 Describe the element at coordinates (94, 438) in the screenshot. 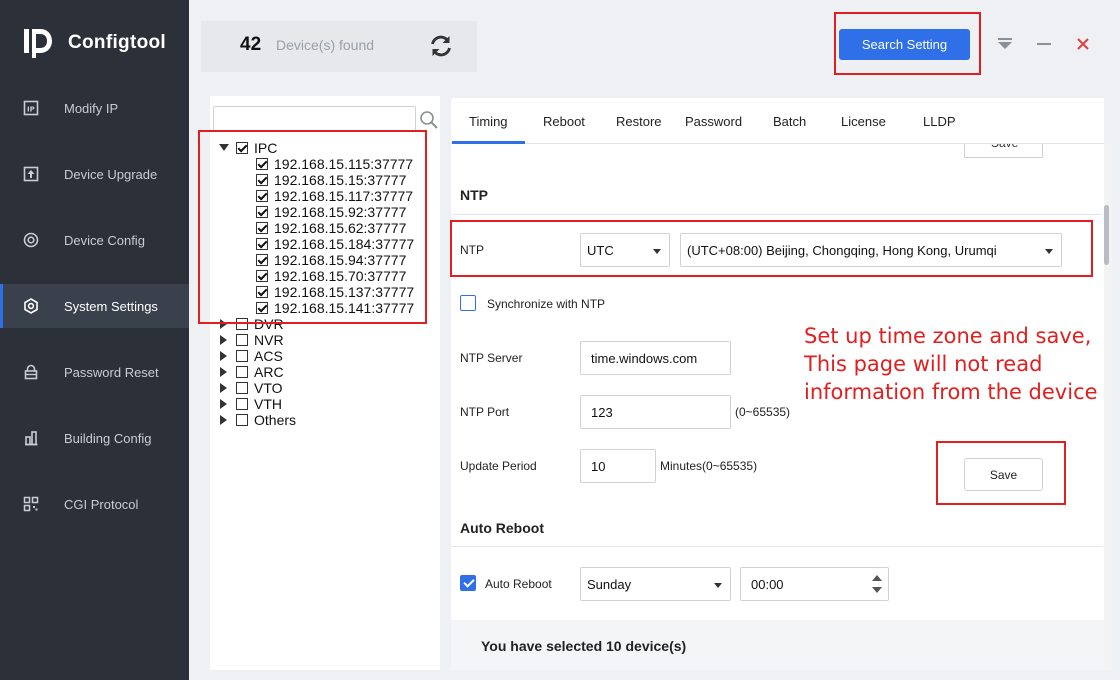

I see `sidebar-item-building-config: Building Config` at that location.